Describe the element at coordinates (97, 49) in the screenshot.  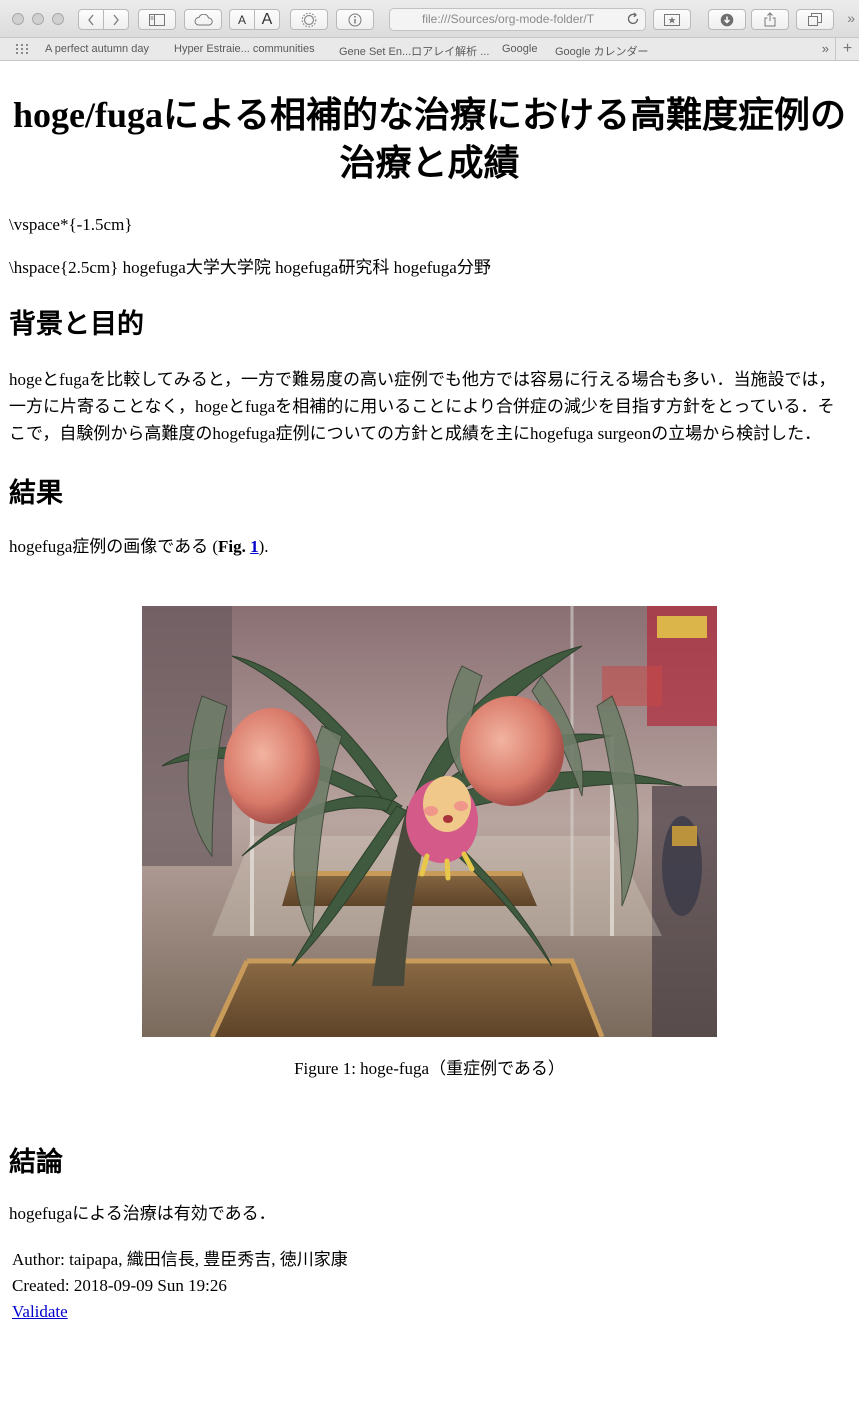
I see `bookmark-item: A perfect autumn day` at that location.